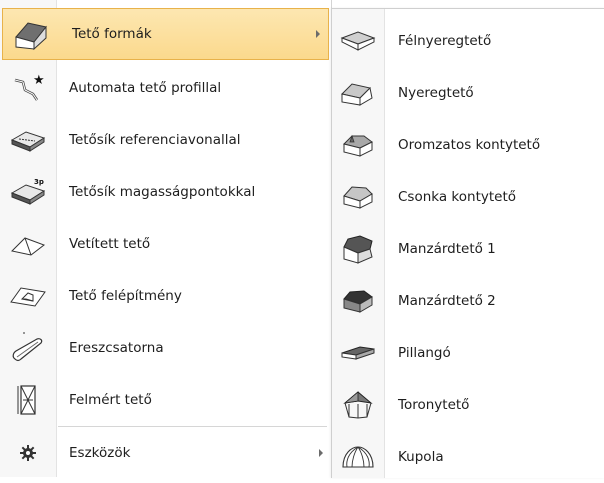  Describe the element at coordinates (100, 453) in the screenshot. I see `menu-item-label: Eszközök` at that location.